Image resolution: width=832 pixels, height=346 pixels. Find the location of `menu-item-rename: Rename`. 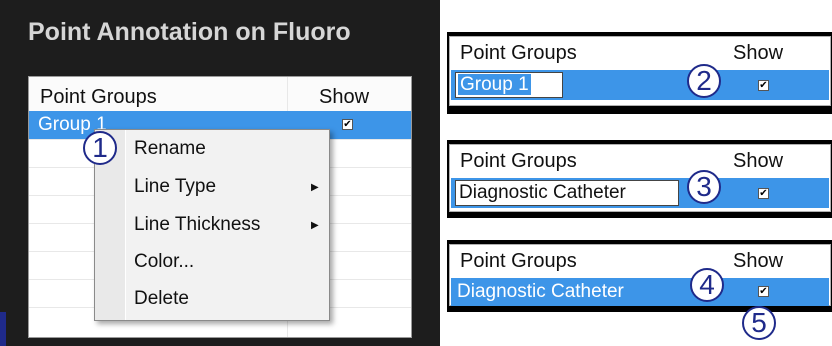

menu-item-rename: Rename is located at coordinates (170, 149).